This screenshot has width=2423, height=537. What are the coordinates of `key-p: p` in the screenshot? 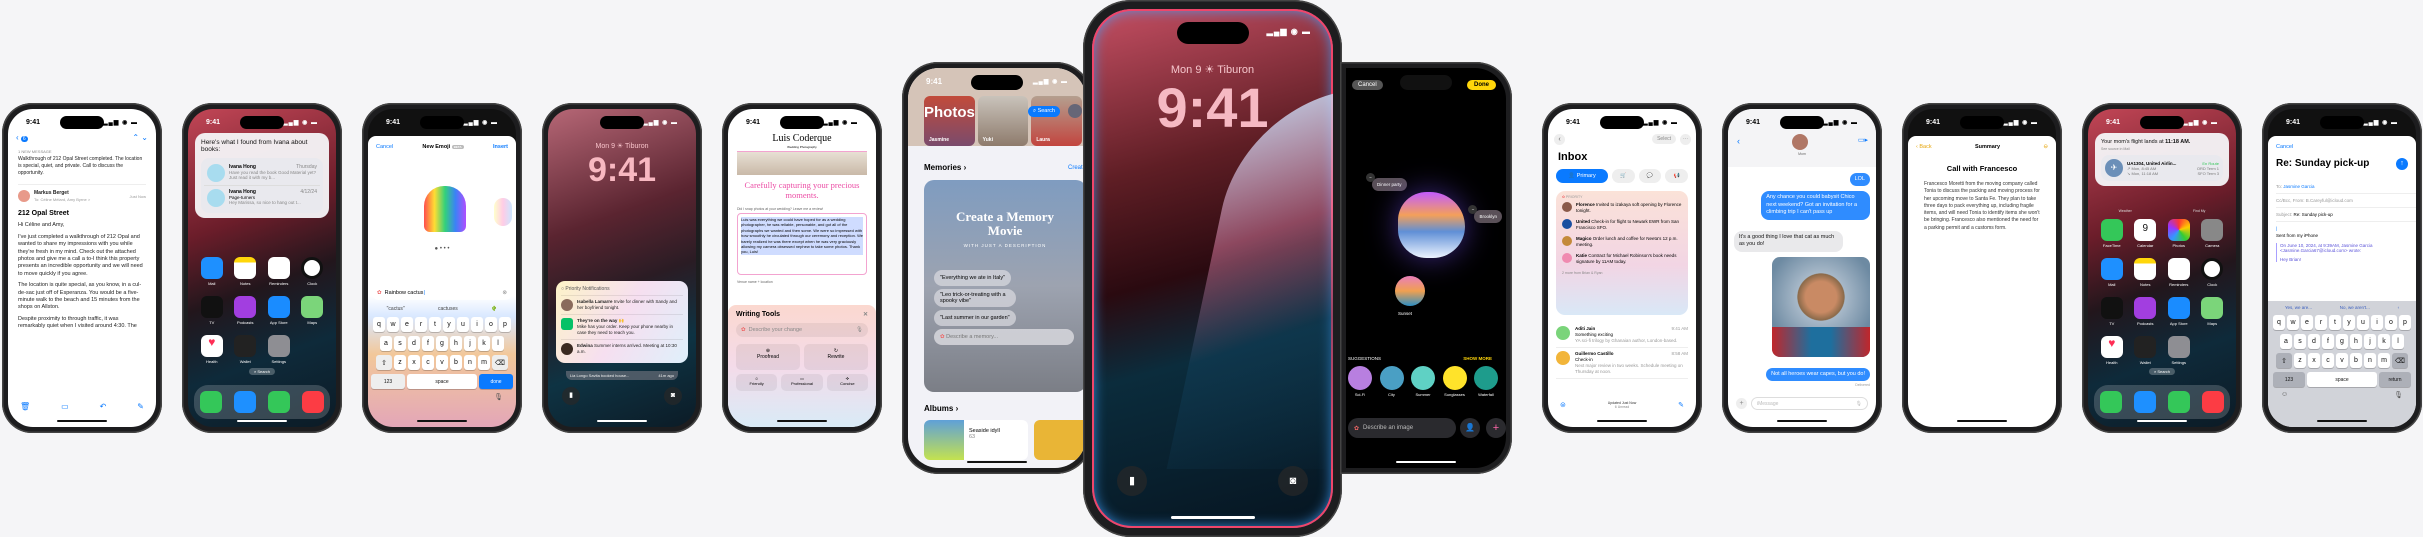 It's located at (2405, 322).